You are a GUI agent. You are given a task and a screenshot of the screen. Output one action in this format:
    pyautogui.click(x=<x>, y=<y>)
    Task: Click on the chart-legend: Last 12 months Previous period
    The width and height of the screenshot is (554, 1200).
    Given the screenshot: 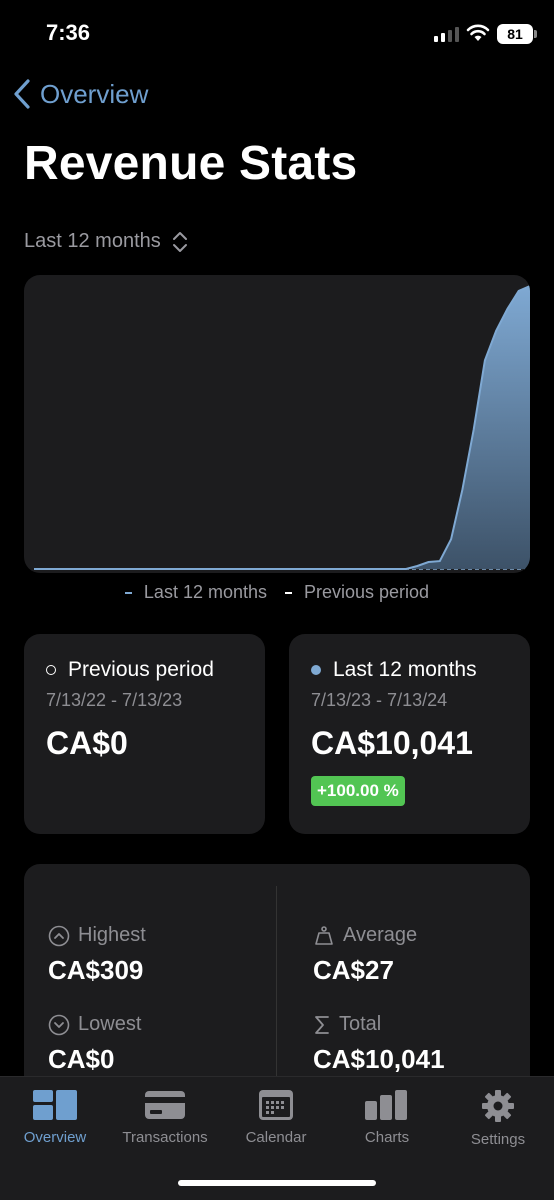 What is the action you would take?
    pyautogui.click(x=277, y=592)
    